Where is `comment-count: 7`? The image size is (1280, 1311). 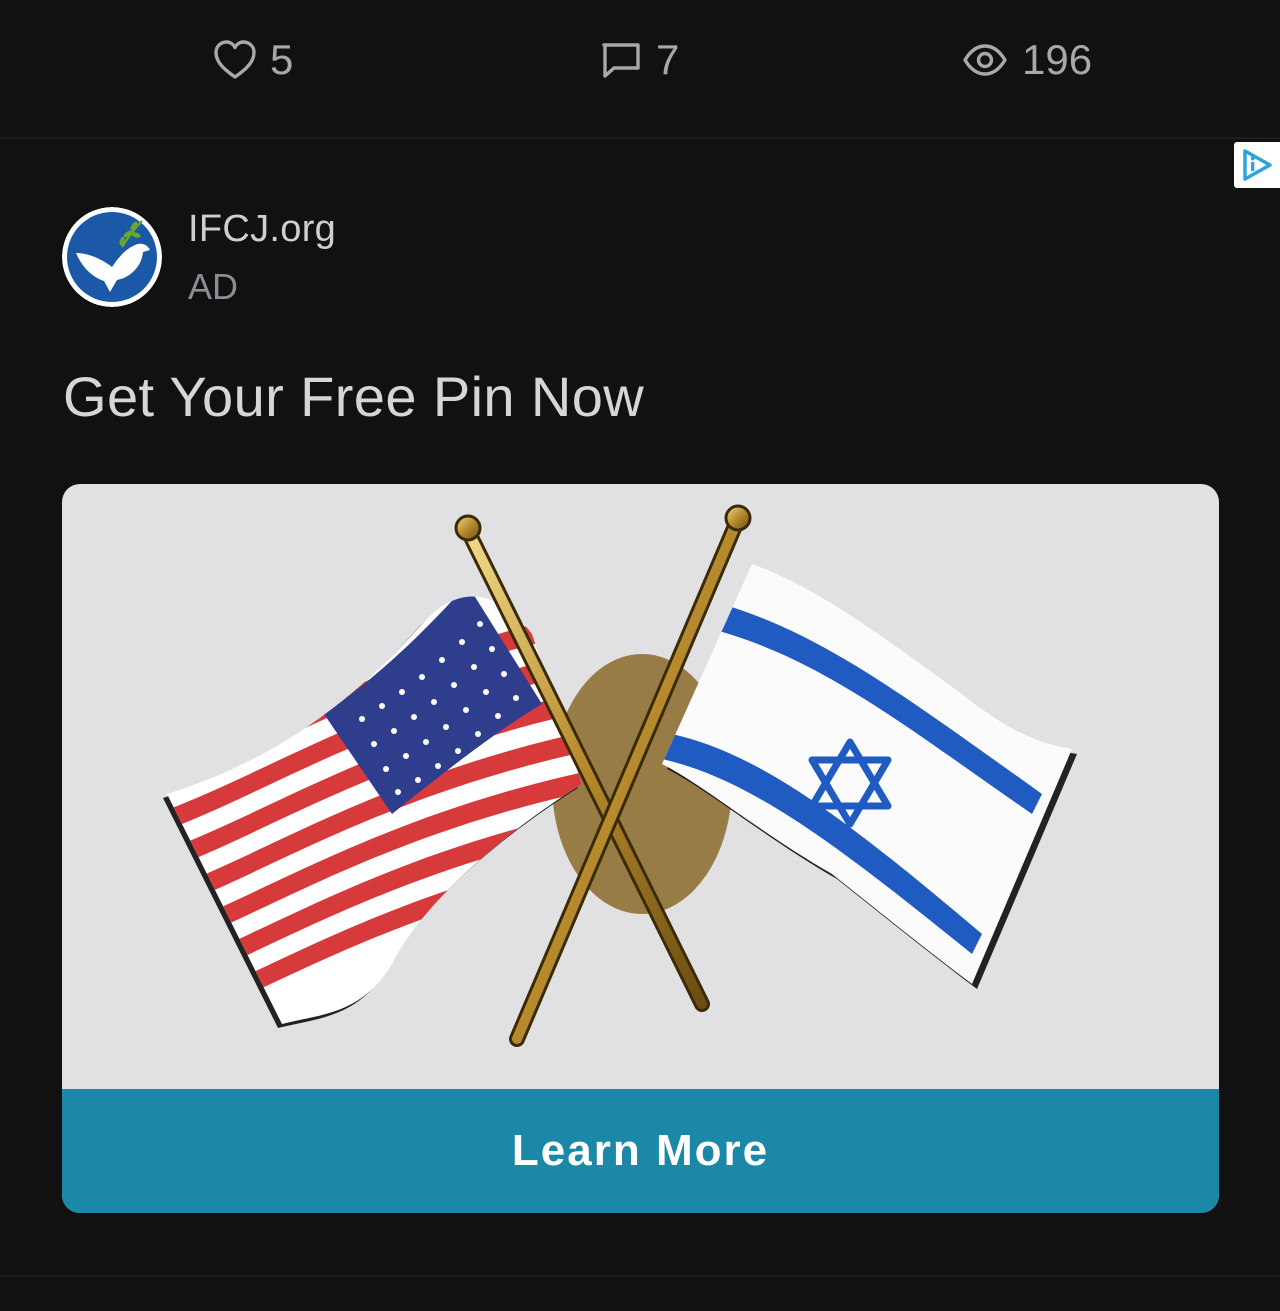 comment-count: 7 is located at coordinates (668, 59).